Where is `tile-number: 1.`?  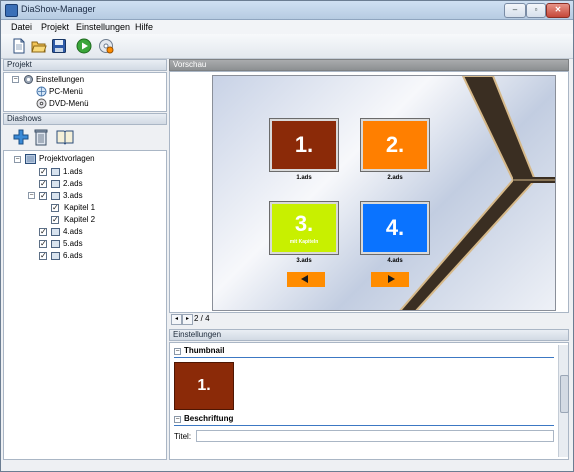
tile-number: 1. is located at coordinates (304, 144).